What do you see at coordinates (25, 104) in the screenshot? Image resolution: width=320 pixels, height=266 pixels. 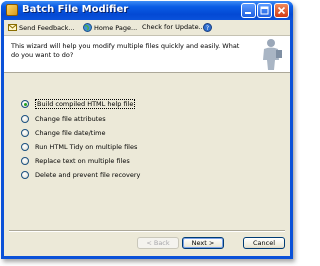 I see `radio-button-selected` at bounding box center [25, 104].